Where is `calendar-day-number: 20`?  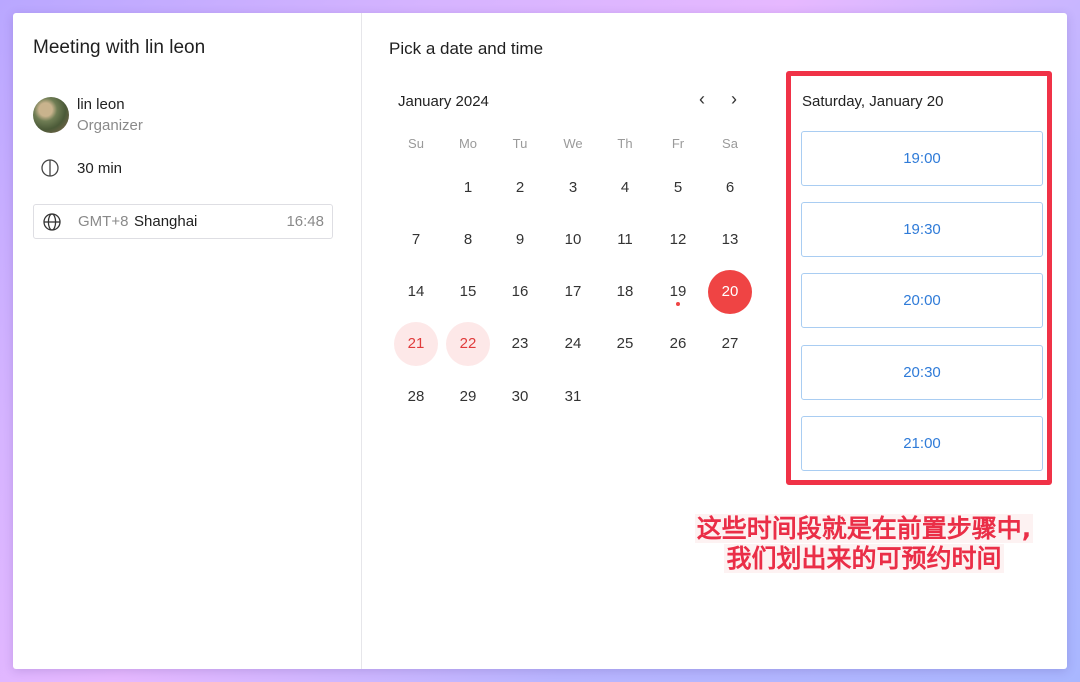
calendar-day-number: 20 is located at coordinates (730, 291).